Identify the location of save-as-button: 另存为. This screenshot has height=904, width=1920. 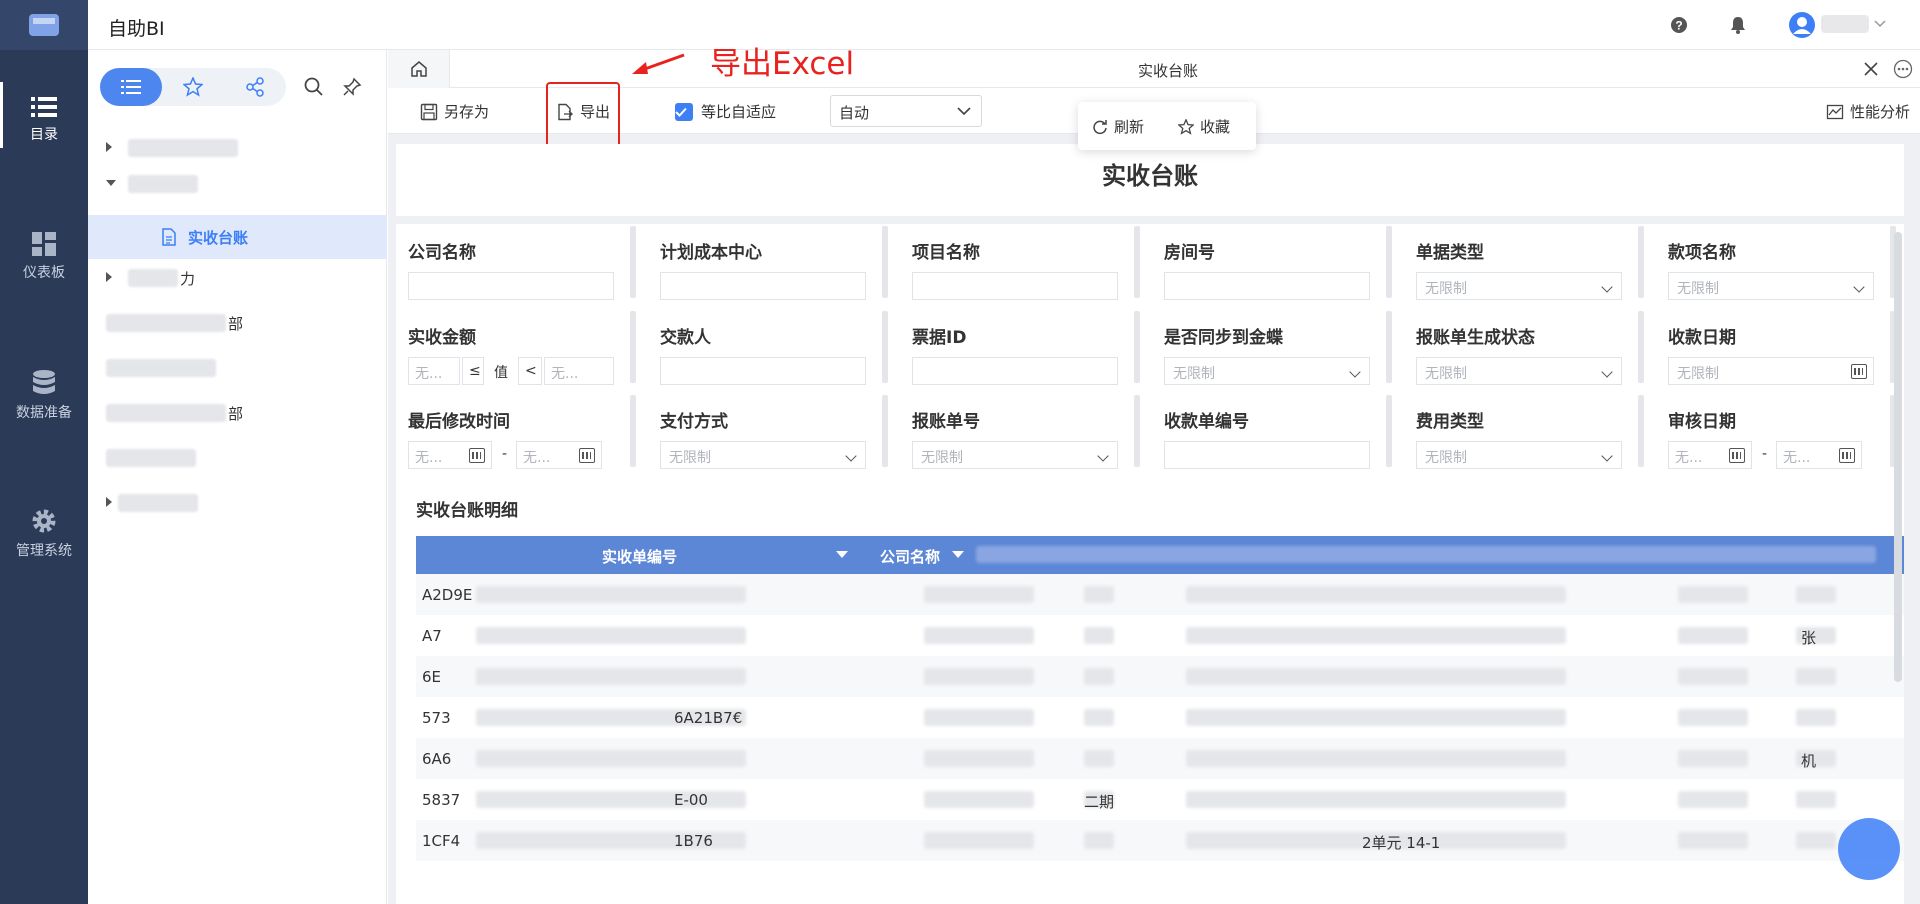
(454, 111).